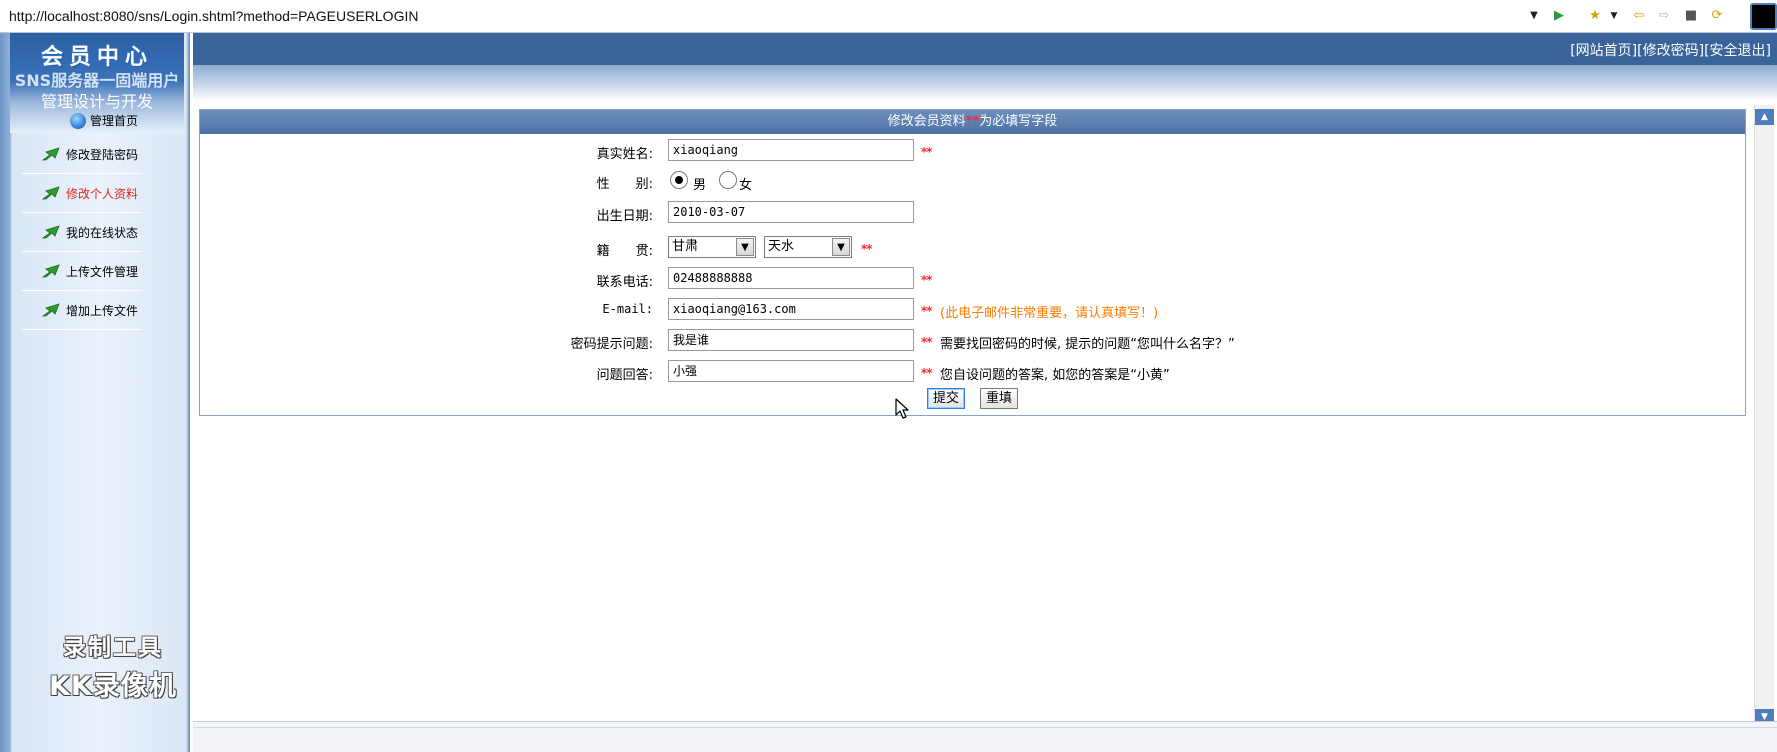 The image size is (1777, 752). What do you see at coordinates (972, 213) in the screenshot?
I see `form-row-birthday: 出生日期: 2010-03-07` at bounding box center [972, 213].